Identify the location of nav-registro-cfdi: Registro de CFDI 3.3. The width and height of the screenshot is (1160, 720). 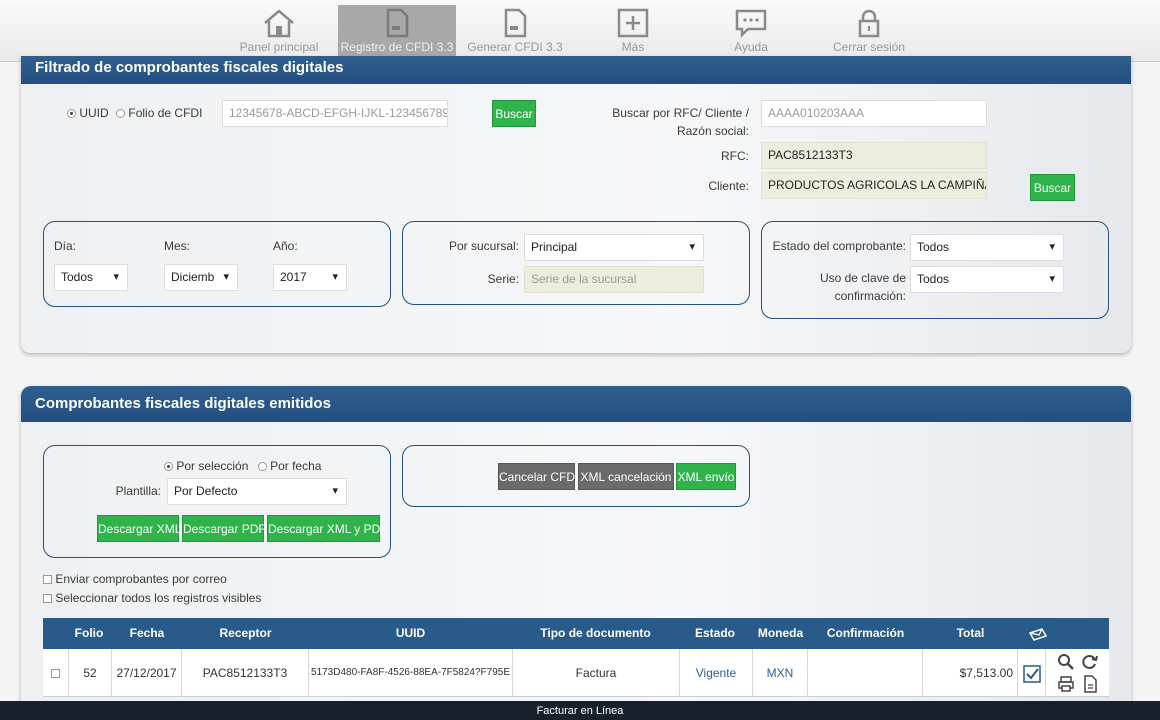
(397, 33).